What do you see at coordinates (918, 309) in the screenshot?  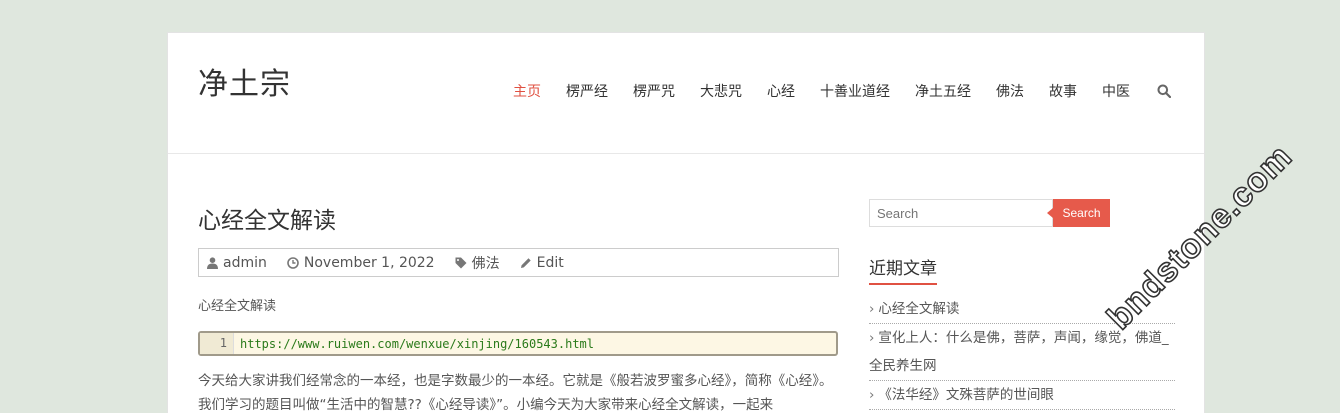 I see `recent-post-link: 心经全文解读` at bounding box center [918, 309].